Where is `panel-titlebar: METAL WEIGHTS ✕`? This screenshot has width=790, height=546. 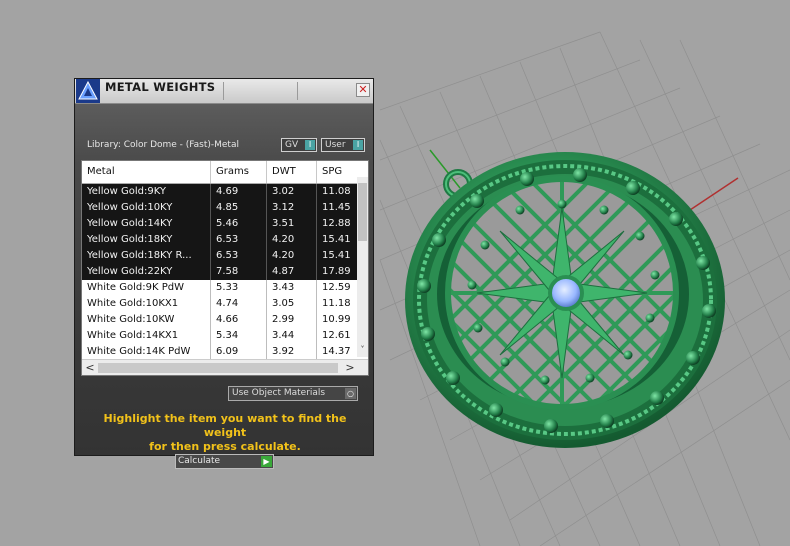
panel-titlebar: METAL WEIGHTS ✕ is located at coordinates (224, 91).